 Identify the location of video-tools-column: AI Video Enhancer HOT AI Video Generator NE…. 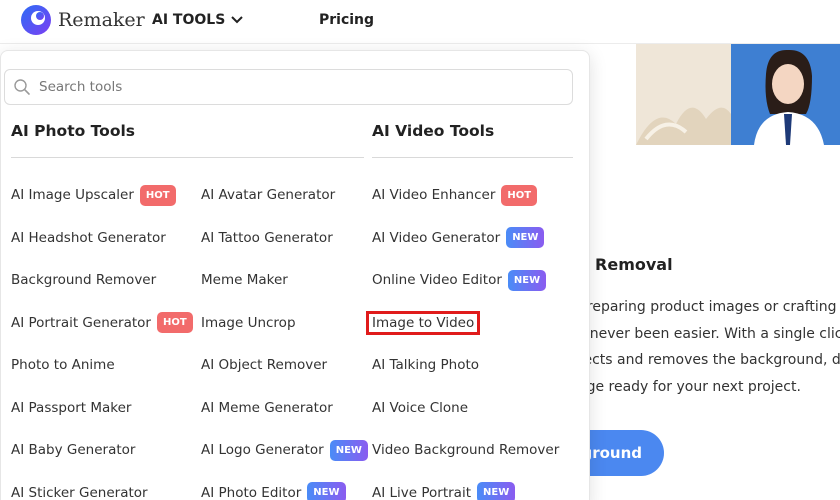
(462, 337).